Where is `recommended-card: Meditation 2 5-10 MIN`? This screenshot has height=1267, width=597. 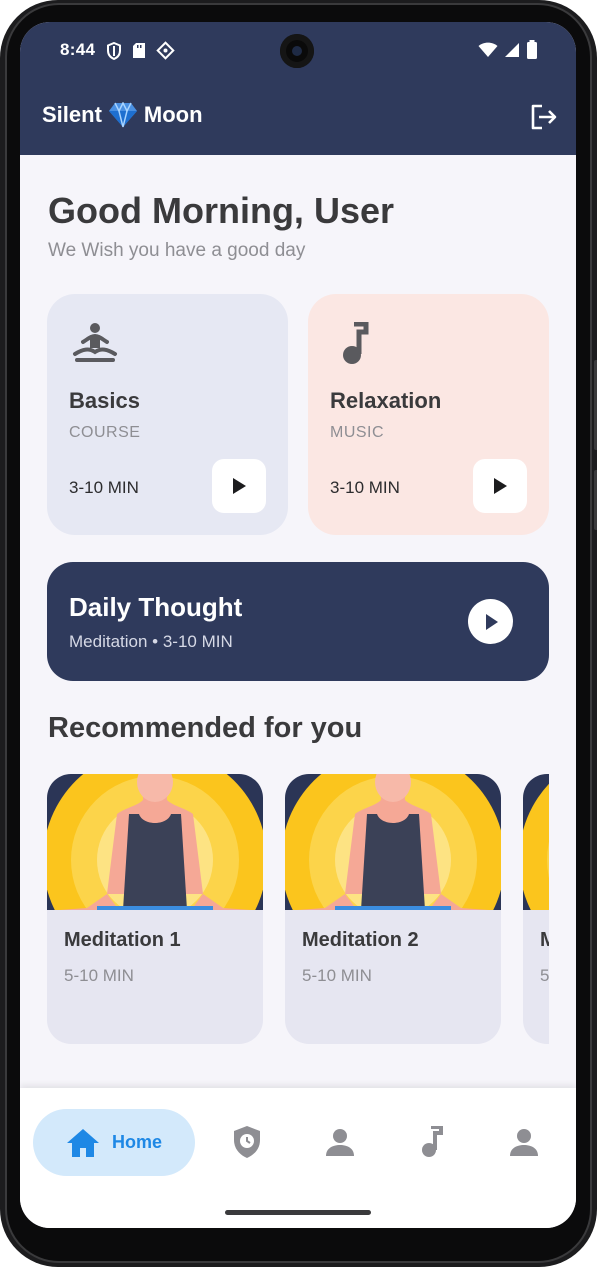 recommended-card: Meditation 2 5-10 MIN is located at coordinates (393, 909).